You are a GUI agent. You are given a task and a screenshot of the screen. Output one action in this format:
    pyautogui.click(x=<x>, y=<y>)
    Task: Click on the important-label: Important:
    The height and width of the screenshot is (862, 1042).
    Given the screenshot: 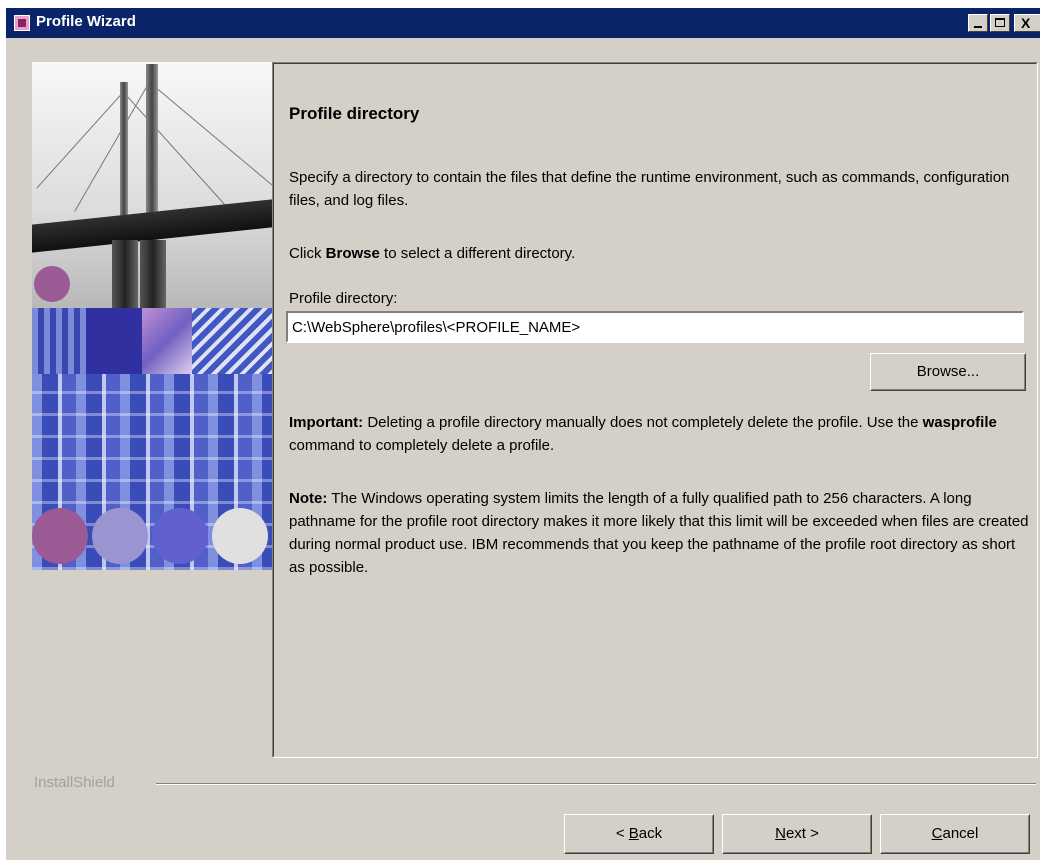 What is the action you would take?
    pyautogui.click(x=326, y=422)
    